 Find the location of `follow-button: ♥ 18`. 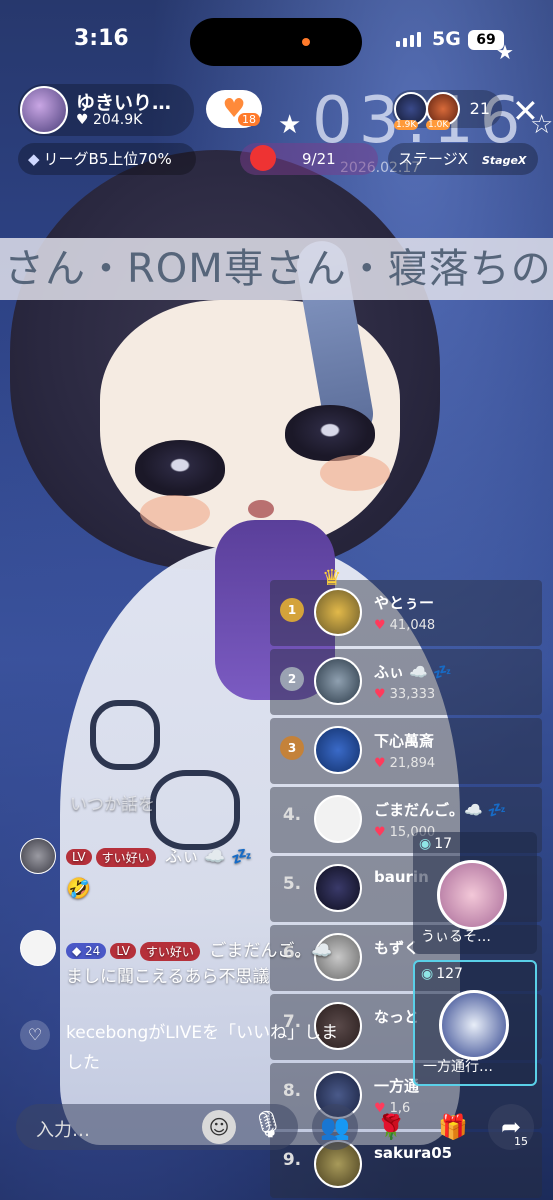

follow-button: ♥ 18 is located at coordinates (234, 109).